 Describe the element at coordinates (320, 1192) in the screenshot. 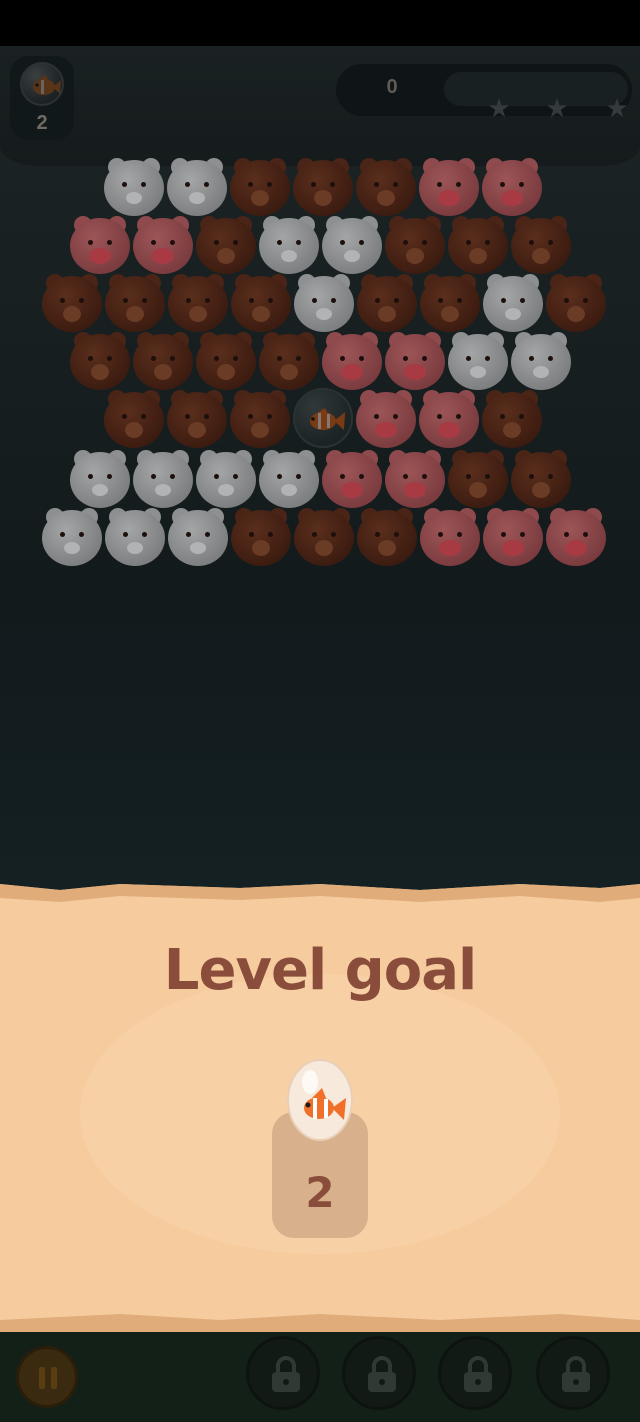

I see `goal-count: 2` at that location.